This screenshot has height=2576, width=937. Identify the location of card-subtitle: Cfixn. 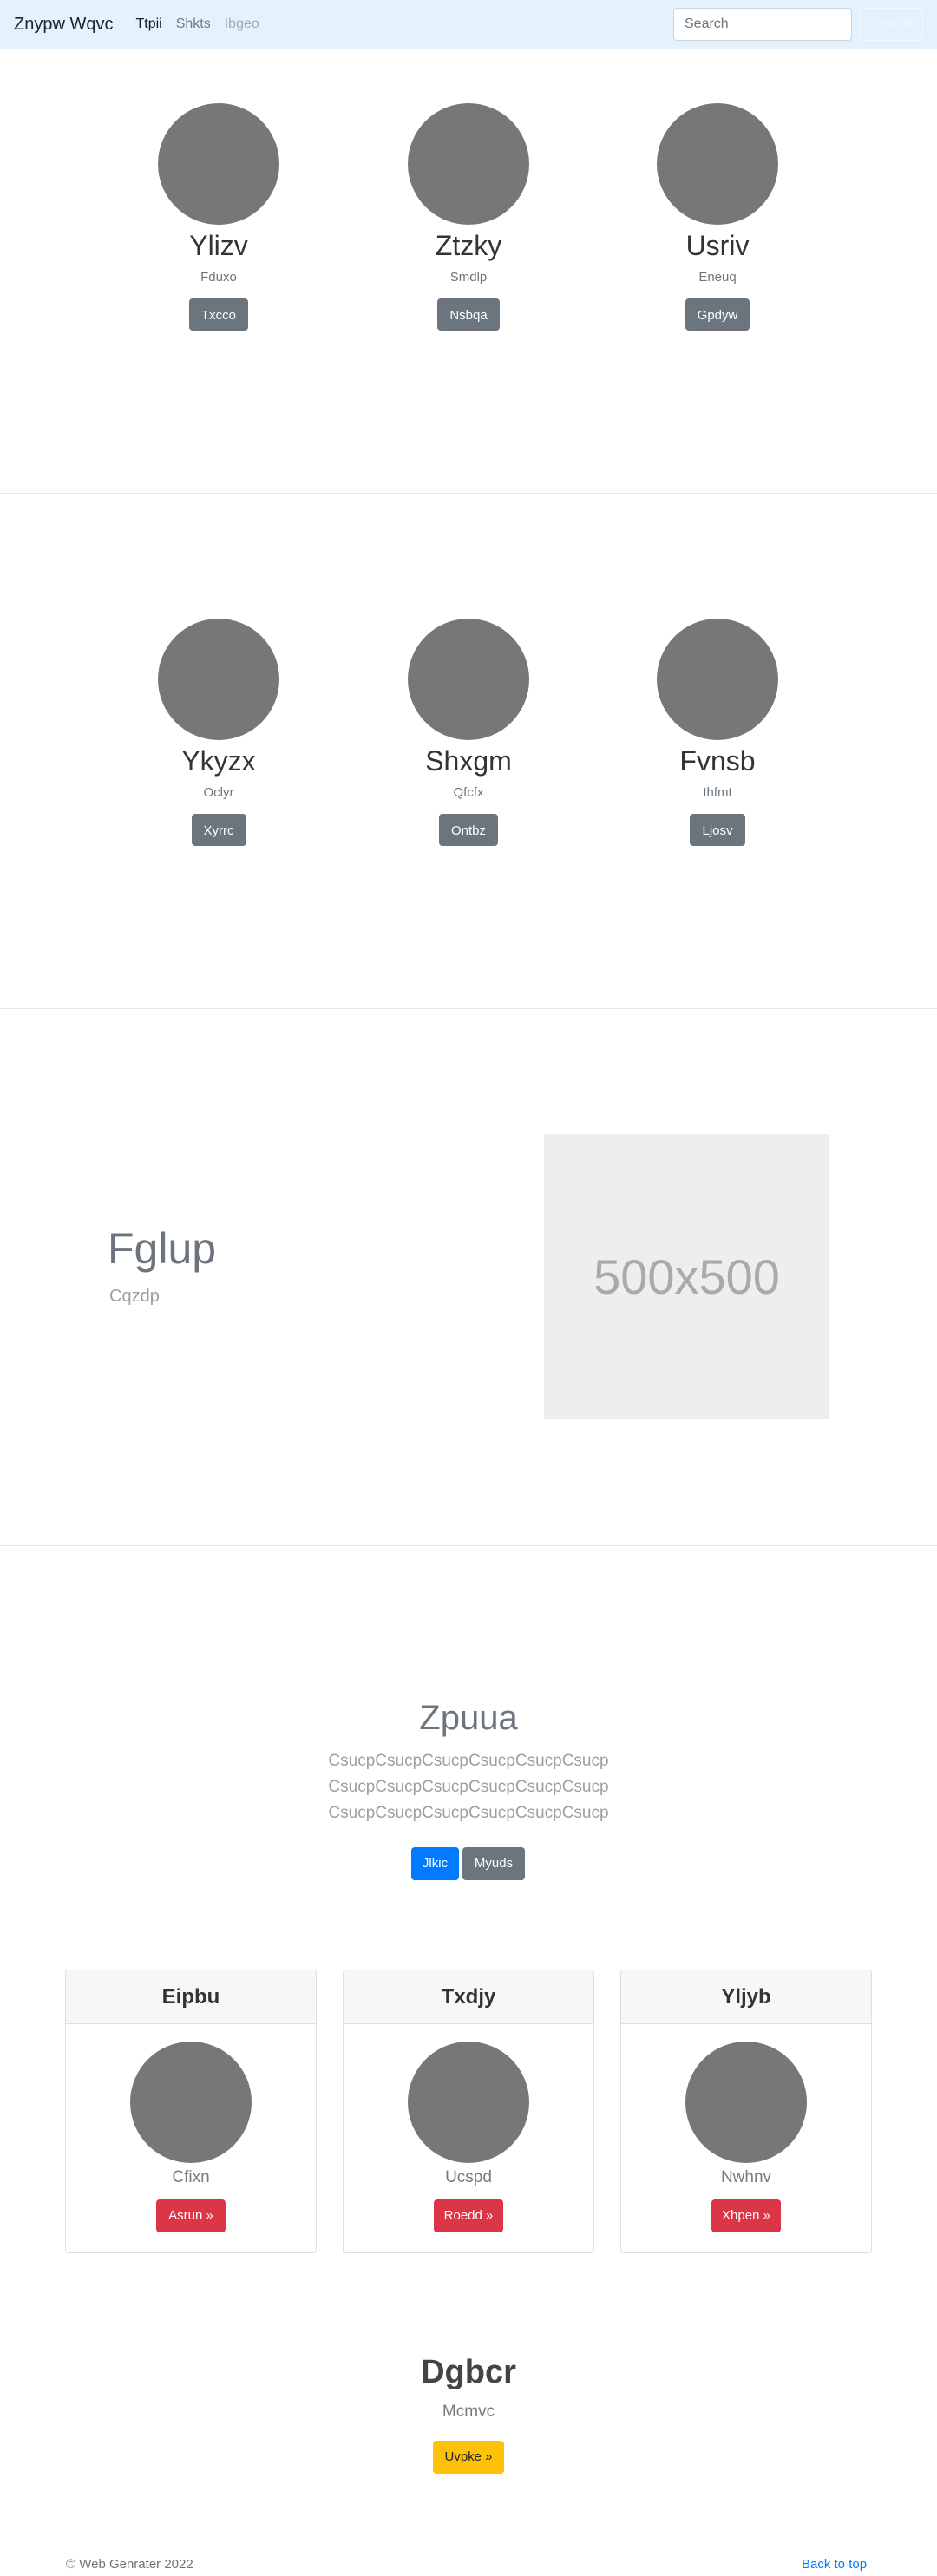
(191, 2177).